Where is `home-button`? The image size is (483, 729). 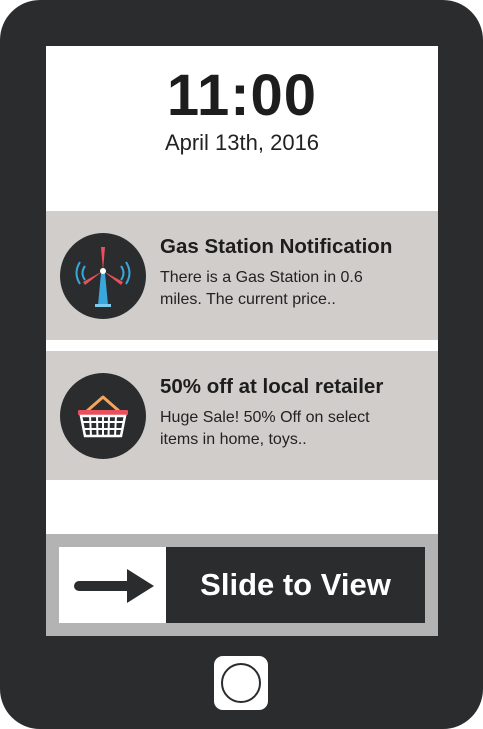 home-button is located at coordinates (241, 683).